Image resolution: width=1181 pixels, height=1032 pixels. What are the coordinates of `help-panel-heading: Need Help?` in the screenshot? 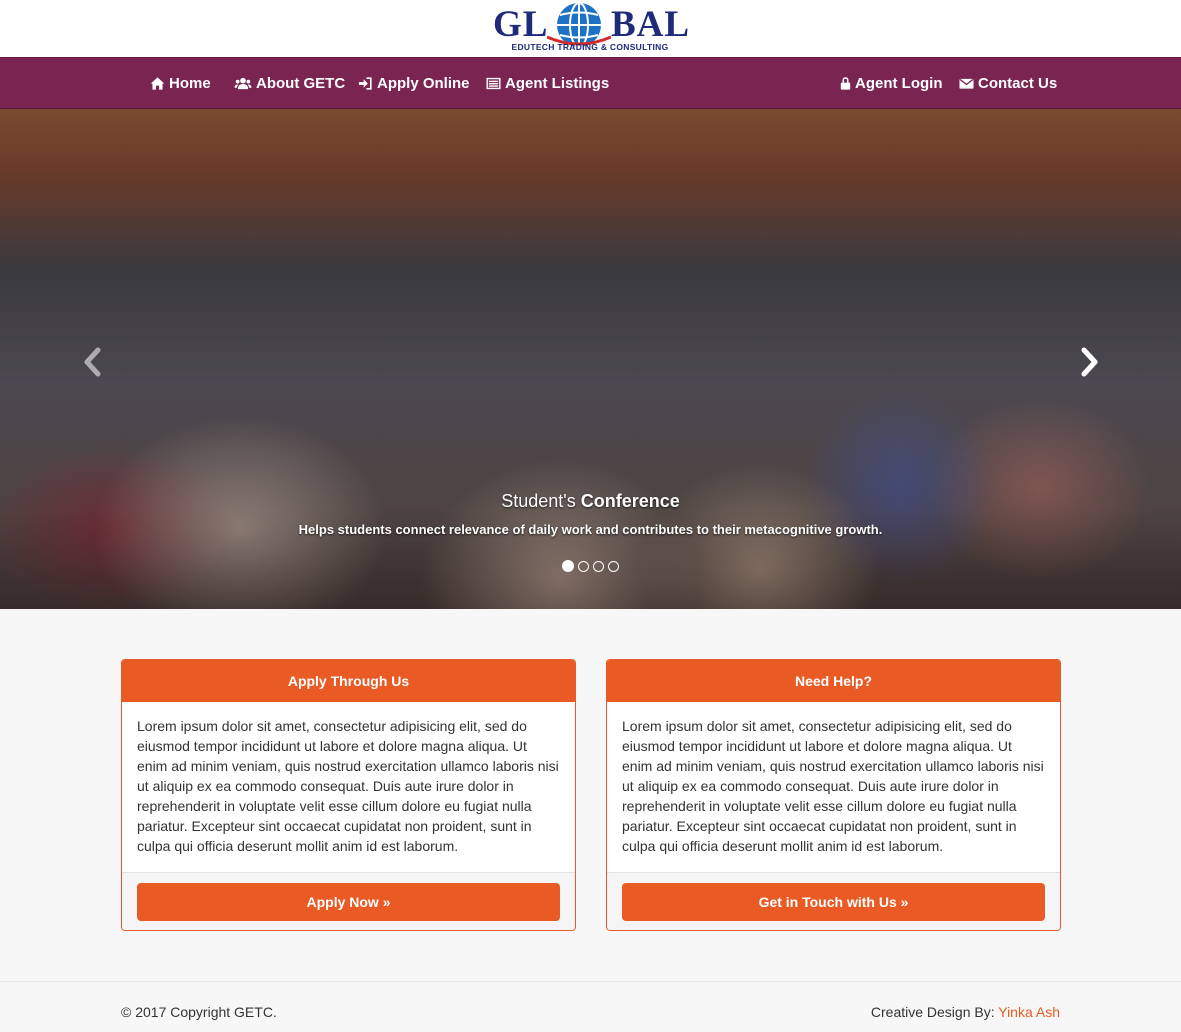 It's located at (833, 681).